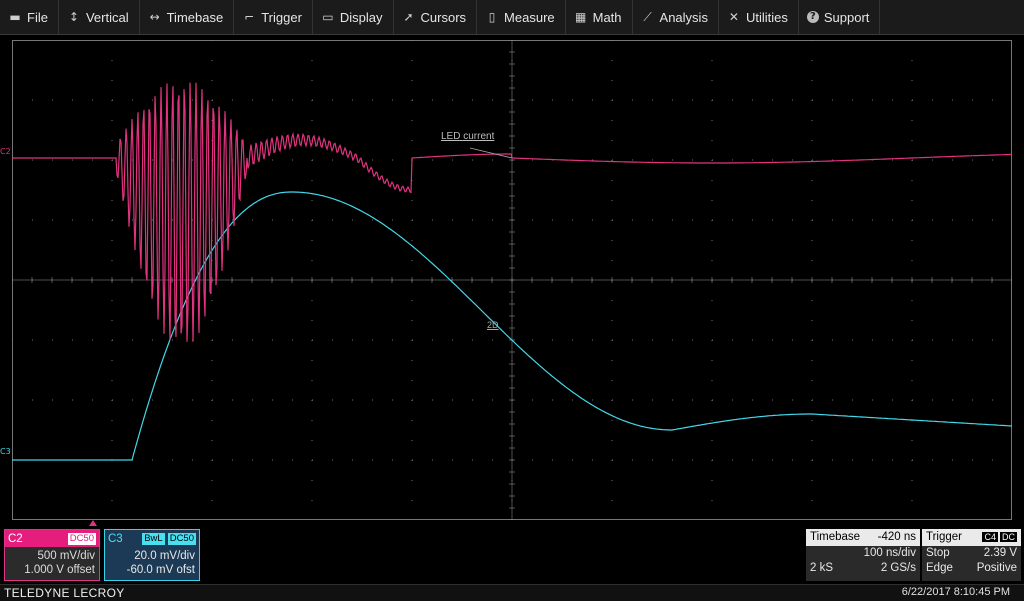 This screenshot has width=1024, height=601. I want to click on tools-icon: ✕, so click(733, 17).